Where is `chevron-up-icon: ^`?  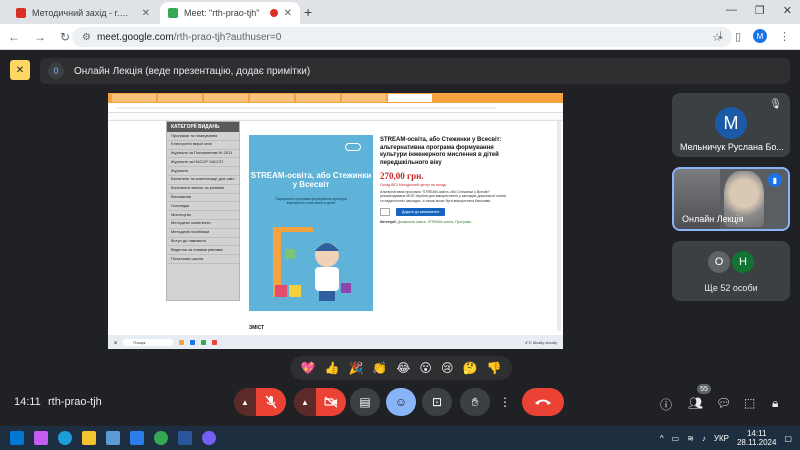
chevron-up-icon: ^ is located at coordinates (662, 438).